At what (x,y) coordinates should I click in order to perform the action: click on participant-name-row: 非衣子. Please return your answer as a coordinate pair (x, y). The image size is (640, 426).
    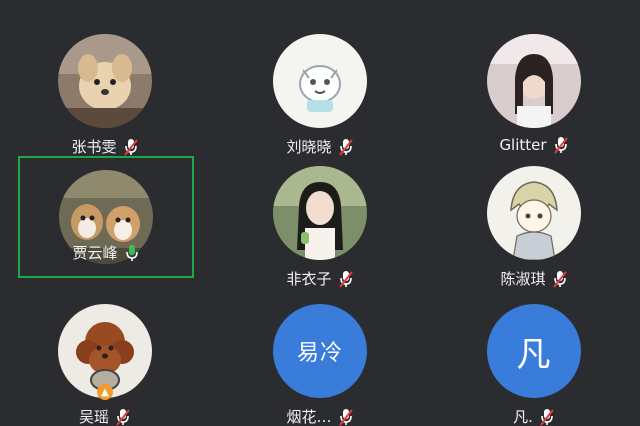
    Looking at the image, I should click on (320, 278).